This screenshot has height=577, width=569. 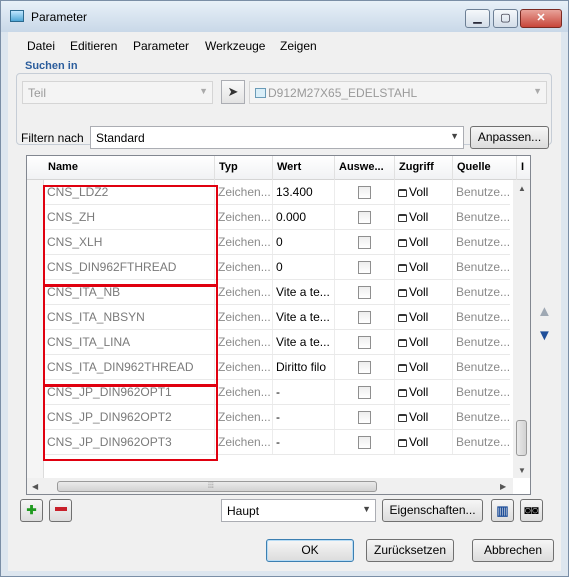 What do you see at coordinates (522, 470) in the screenshot?
I see `scroll-down-icon: ▼` at bounding box center [522, 470].